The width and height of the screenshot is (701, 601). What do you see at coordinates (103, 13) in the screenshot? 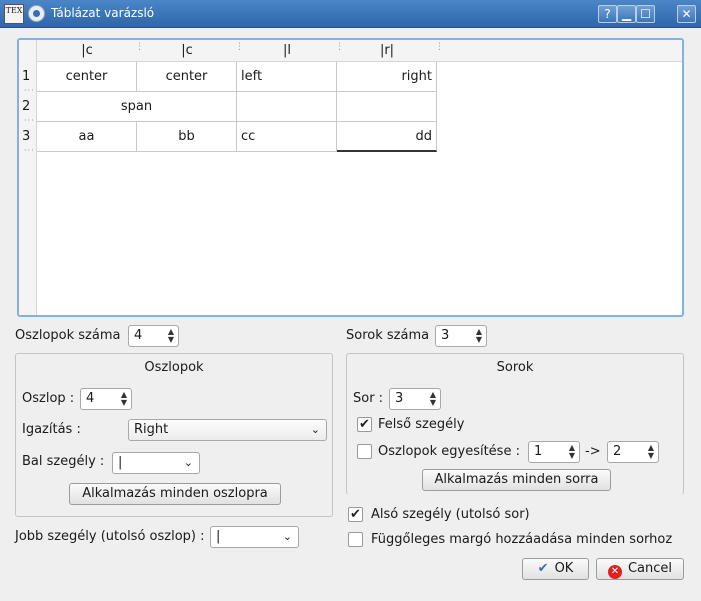
I see `window-title: Táblázat varázsló` at bounding box center [103, 13].